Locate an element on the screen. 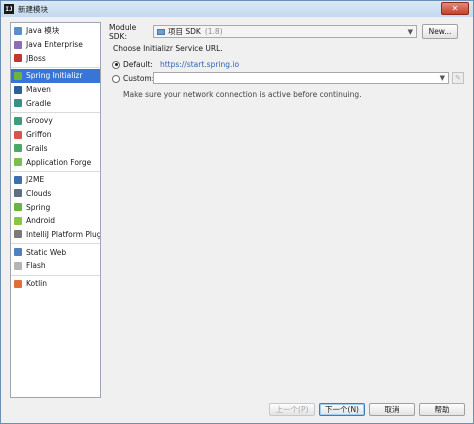 Image resolution: width=474 pixels, height=424 pixels. sidebar-group: Kotlin is located at coordinates (55, 284).